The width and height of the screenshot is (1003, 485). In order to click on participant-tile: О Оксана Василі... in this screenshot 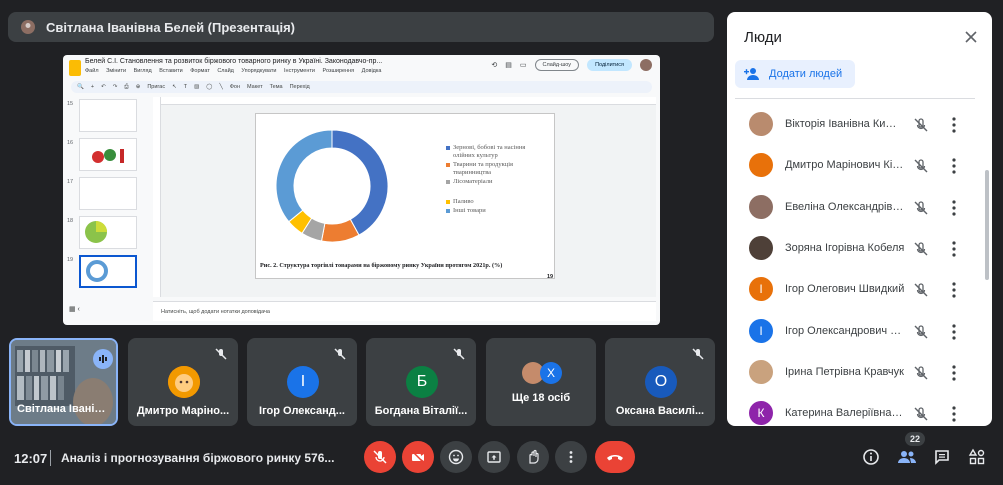, I will do `click(660, 382)`.